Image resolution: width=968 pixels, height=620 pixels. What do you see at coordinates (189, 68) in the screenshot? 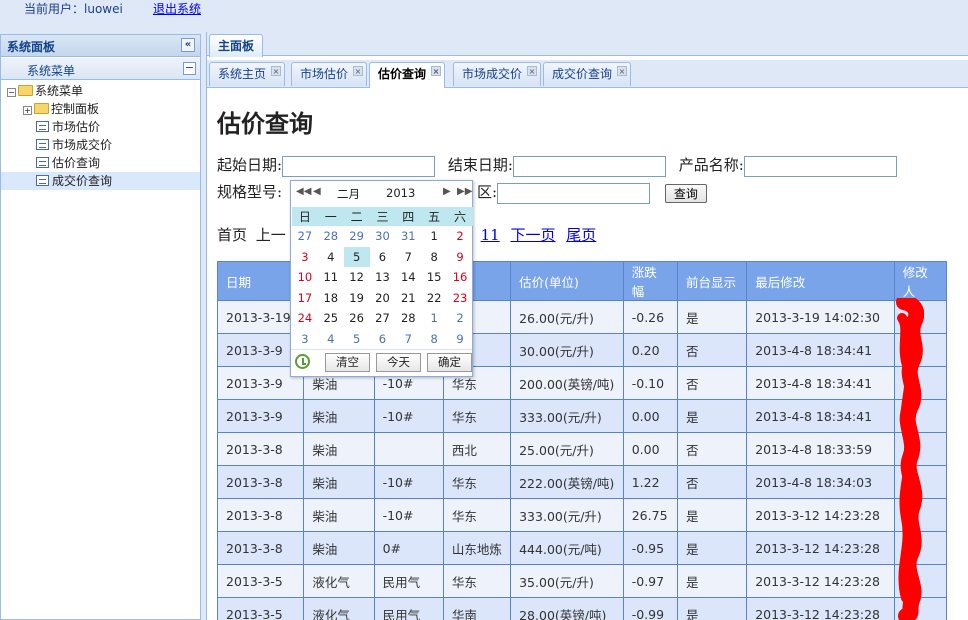
I see `minus-icon: −` at bounding box center [189, 68].